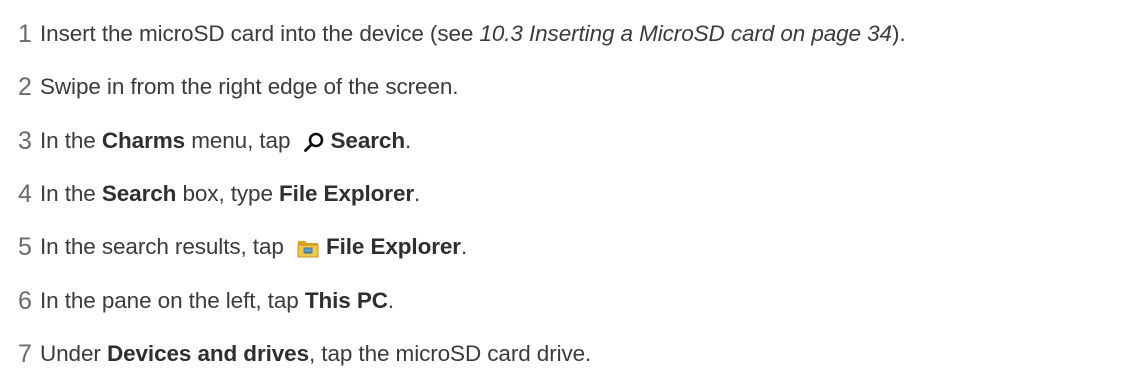  What do you see at coordinates (207, 353) in the screenshot?
I see `devices-and-drives-label: Devices and drives` at bounding box center [207, 353].